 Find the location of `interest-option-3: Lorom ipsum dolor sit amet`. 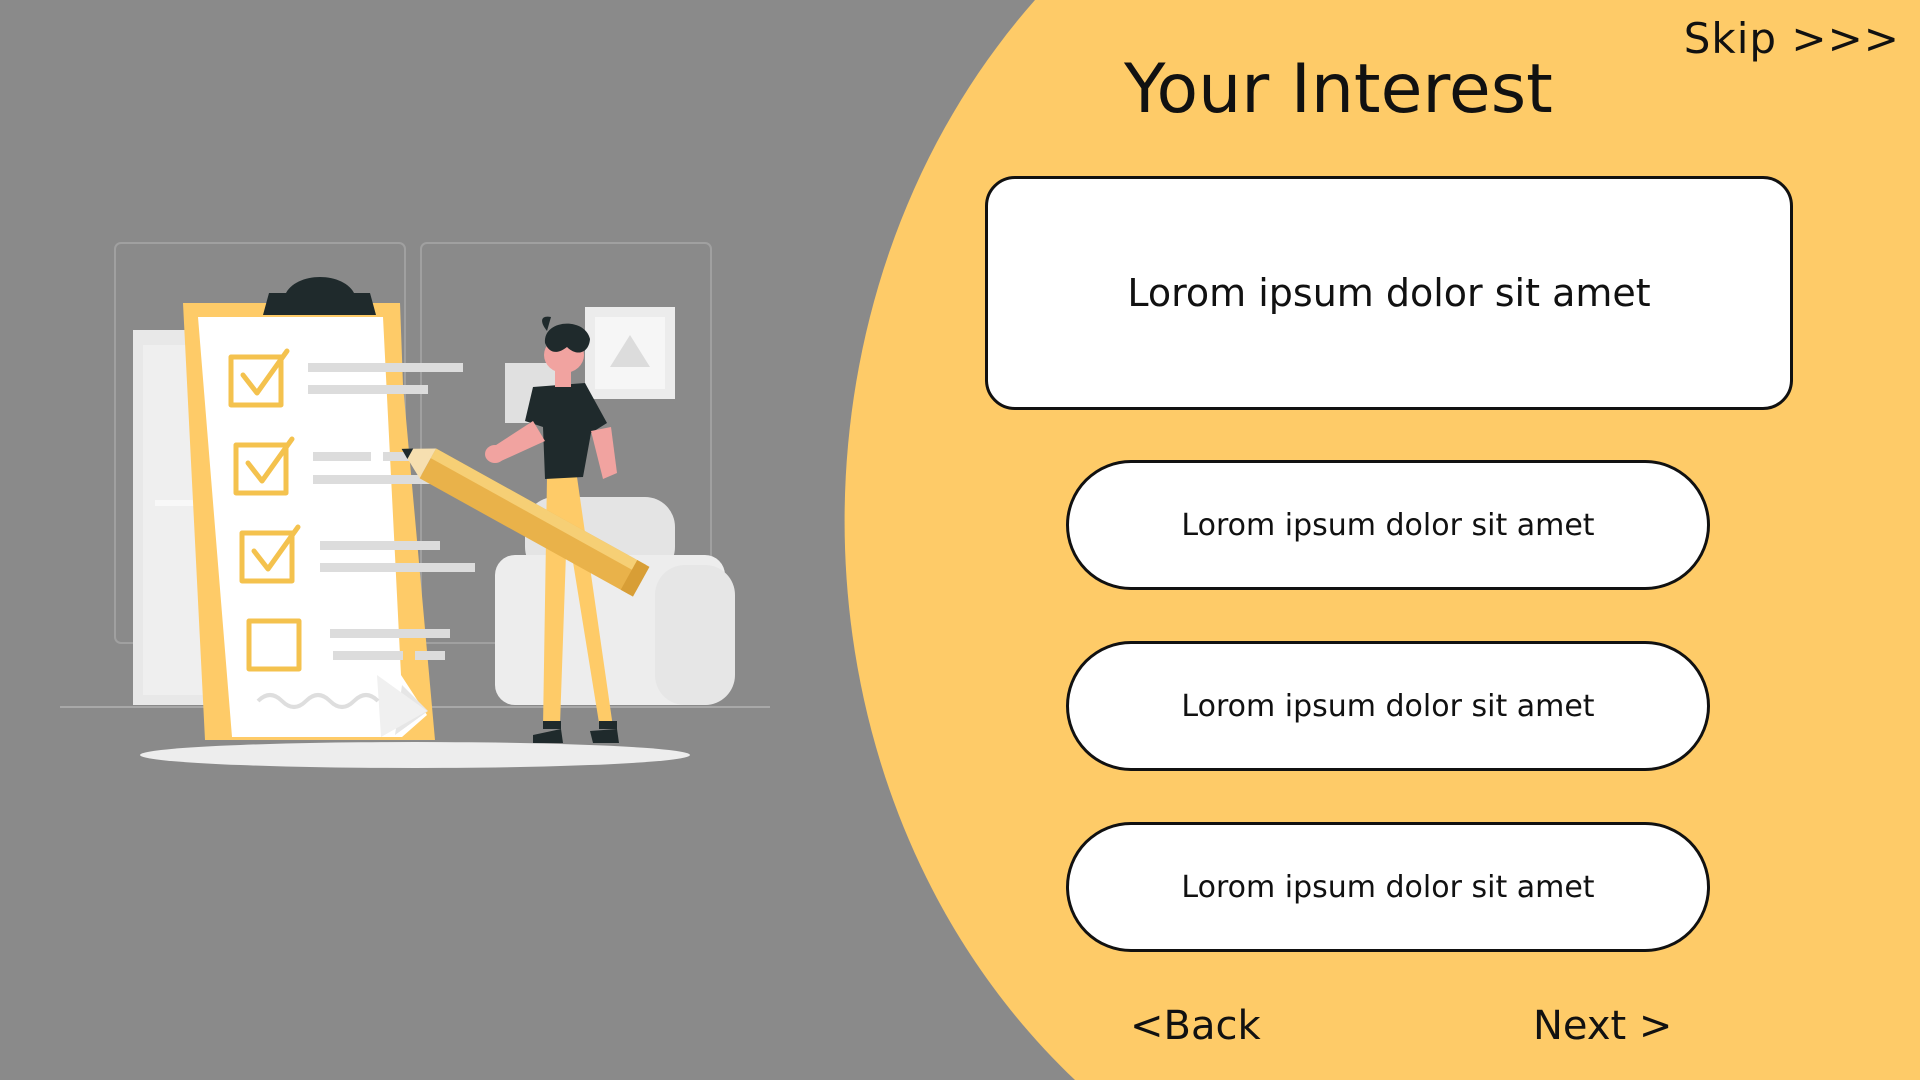

interest-option-3: Lorom ipsum dolor sit amet is located at coordinates (1388, 706).